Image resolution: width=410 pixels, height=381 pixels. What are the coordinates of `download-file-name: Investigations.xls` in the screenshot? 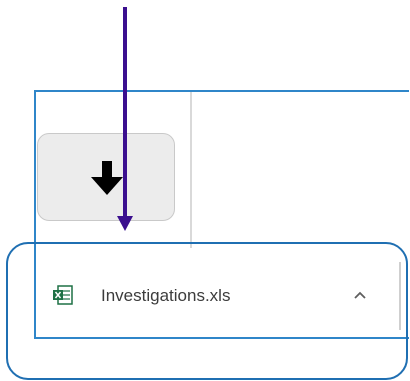 It's located at (166, 295).